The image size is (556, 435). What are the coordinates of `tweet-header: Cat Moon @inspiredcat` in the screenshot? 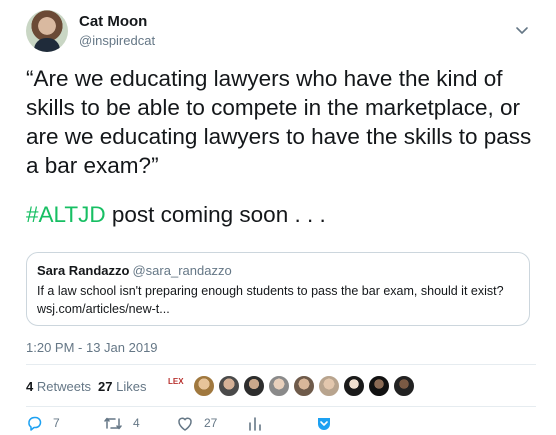 It's located at (281, 32).